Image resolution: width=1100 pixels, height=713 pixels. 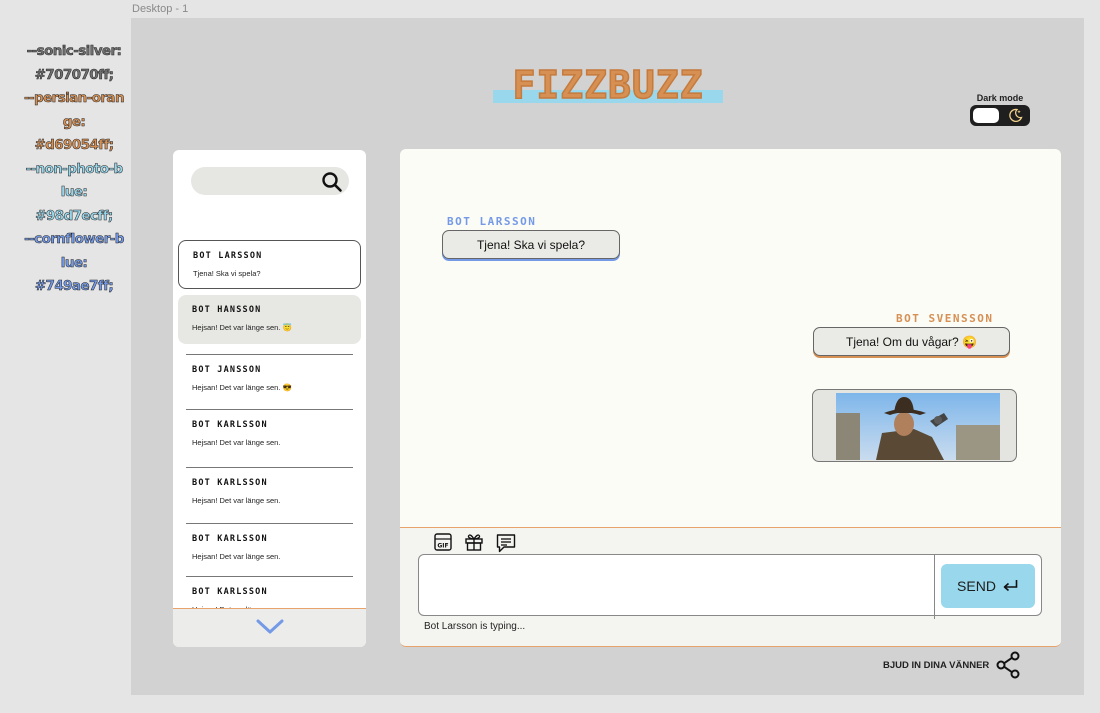 What do you see at coordinates (531, 244) in the screenshot?
I see `message-bubble: Tjena! Ska vi spela?` at bounding box center [531, 244].